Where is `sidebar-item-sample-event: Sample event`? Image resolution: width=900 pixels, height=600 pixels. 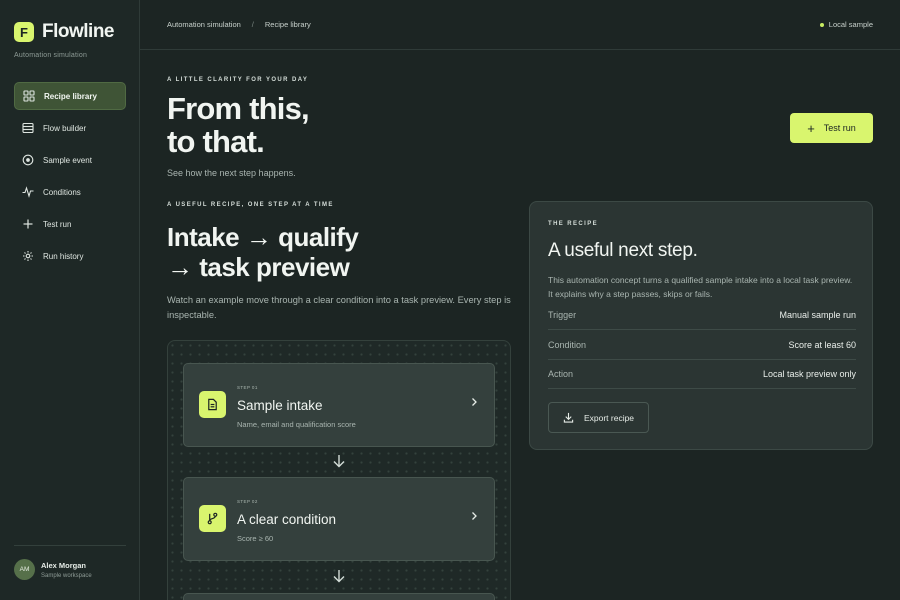 sidebar-item-sample-event: Sample event is located at coordinates (70, 160).